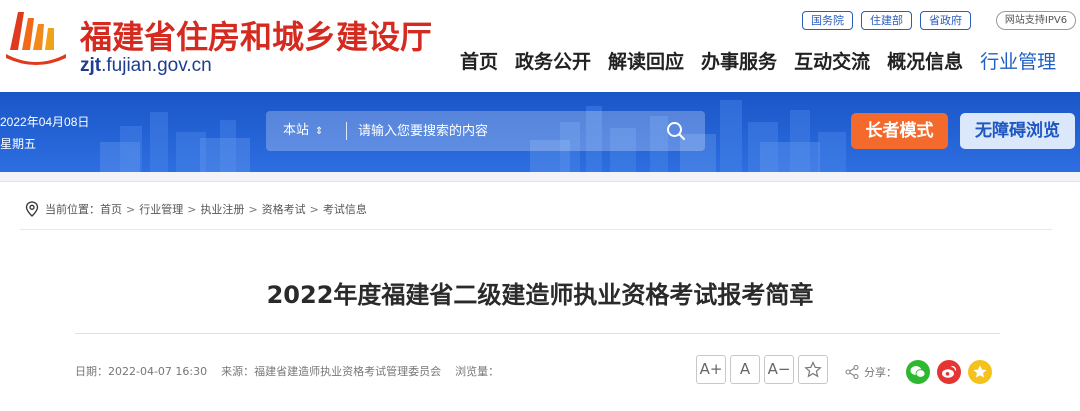  What do you see at coordinates (880, 372) in the screenshot?
I see `share-label: 分享：` at bounding box center [880, 372].